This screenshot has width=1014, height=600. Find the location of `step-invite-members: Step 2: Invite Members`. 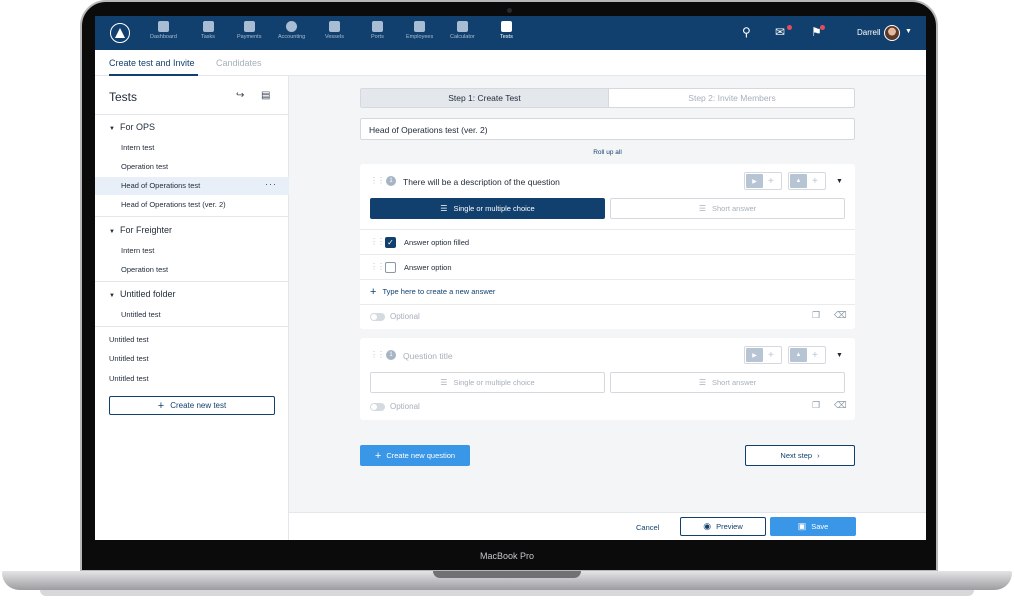

step-invite-members: Step 2: Invite Members is located at coordinates (731, 98).